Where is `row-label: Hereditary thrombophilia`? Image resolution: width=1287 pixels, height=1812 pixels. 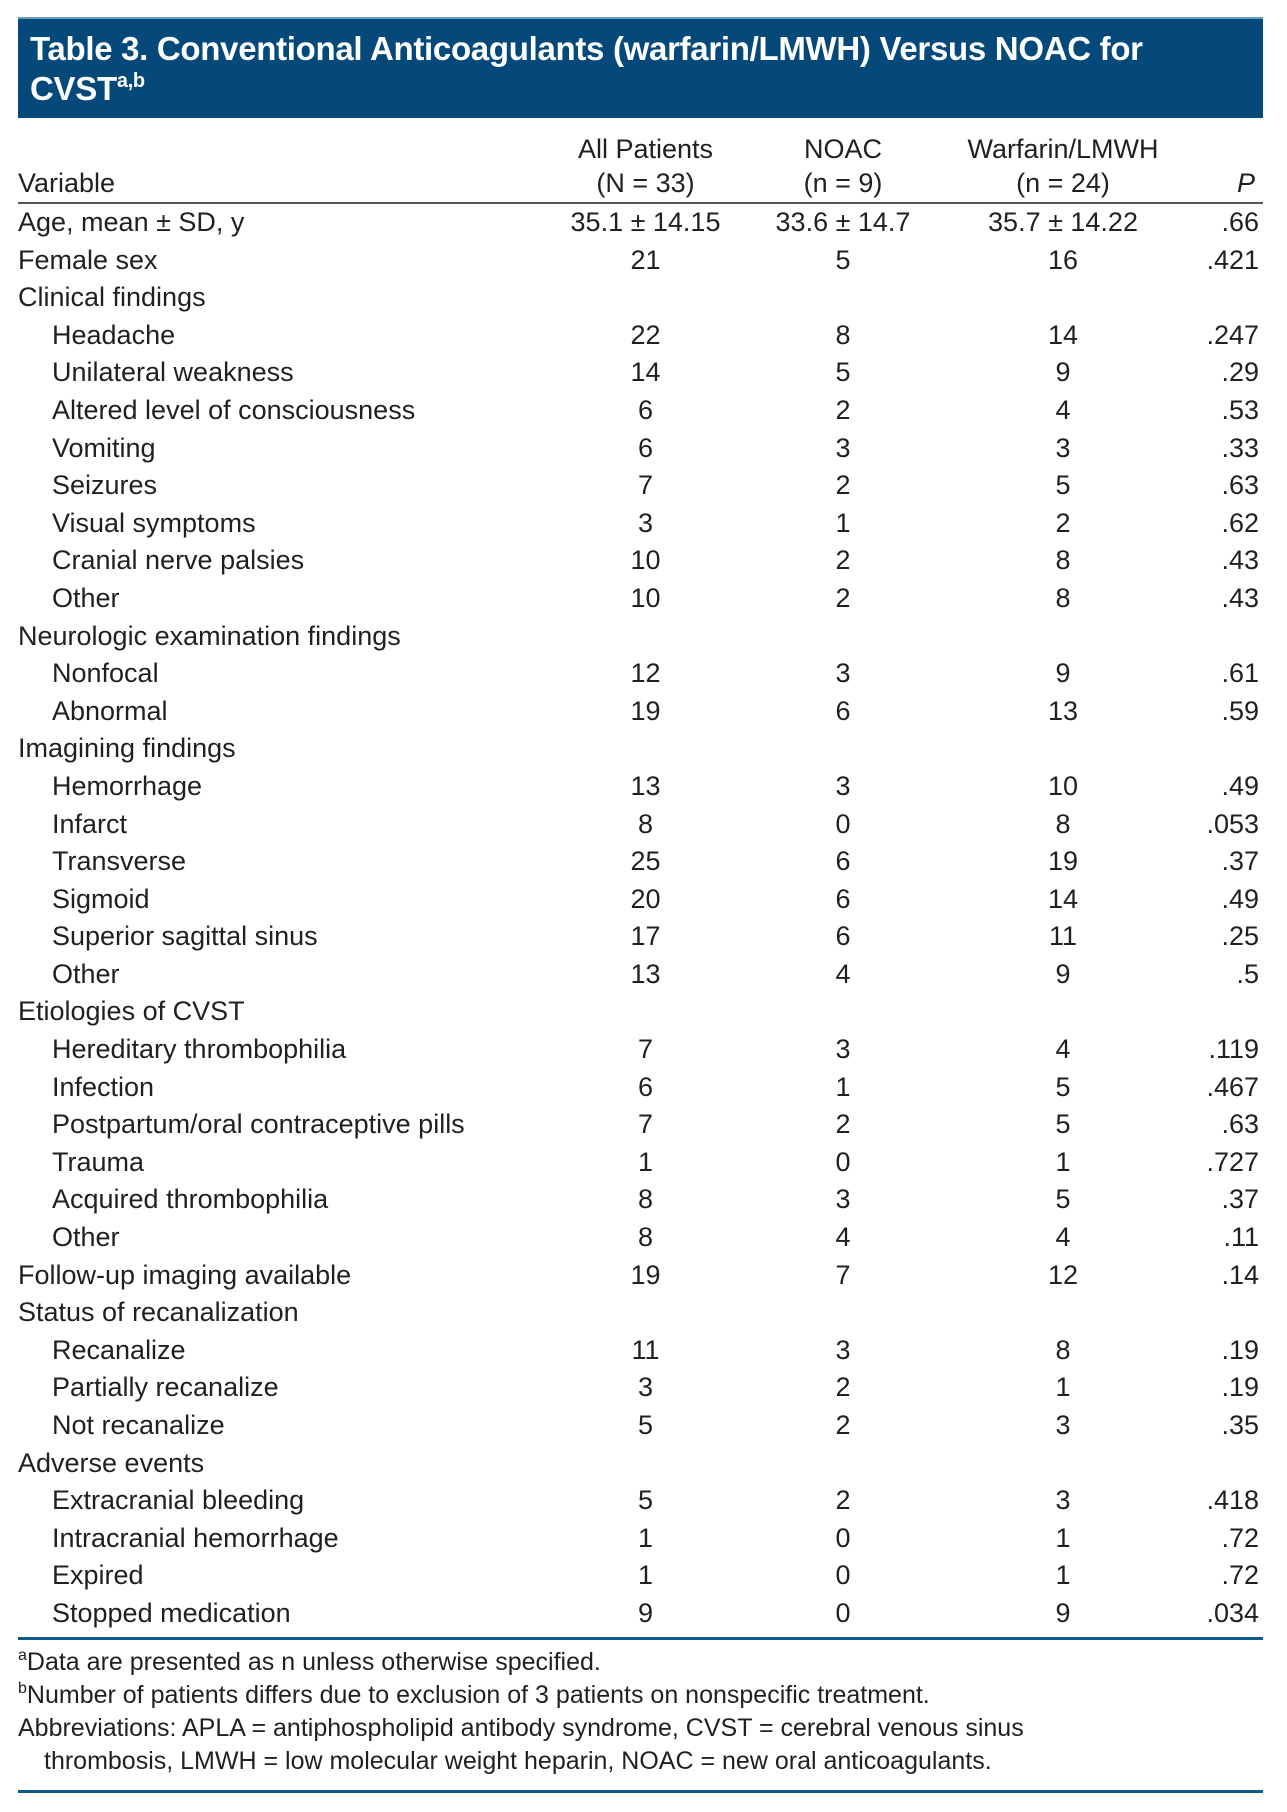 row-label: Hereditary thrombophilia is located at coordinates (199, 1049).